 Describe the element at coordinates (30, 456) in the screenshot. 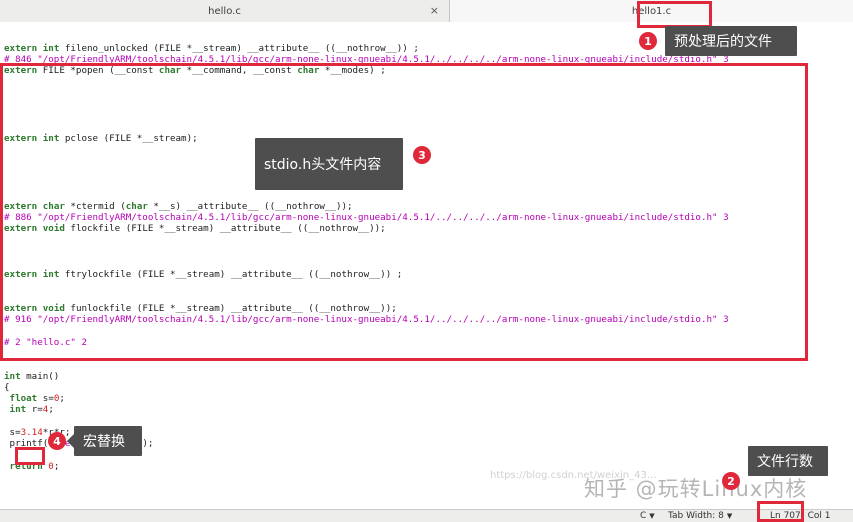

I see `highlight-box-macro` at that location.